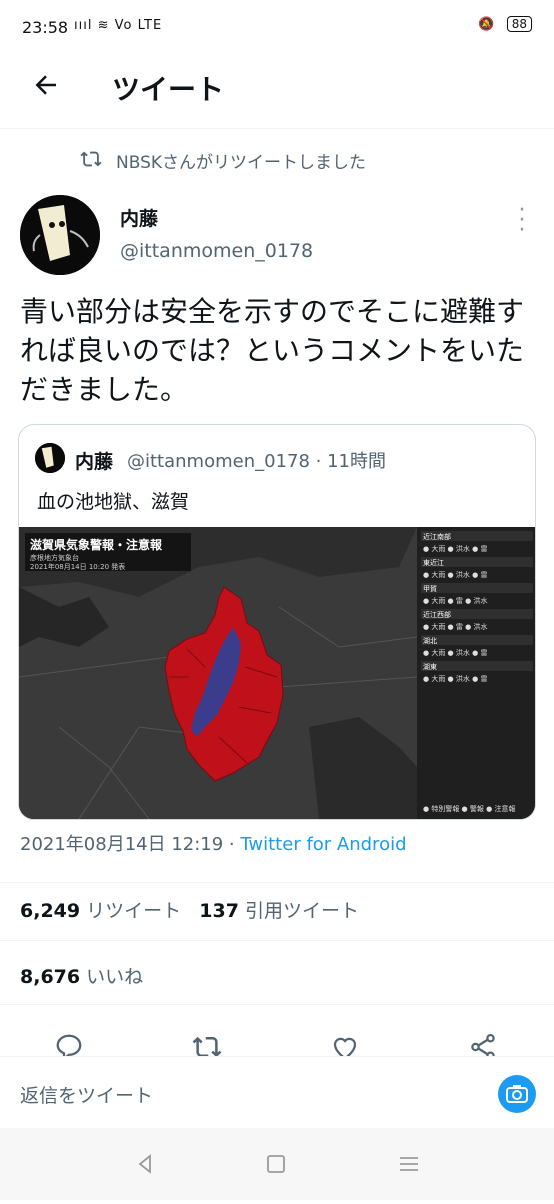  Describe the element at coordinates (323, 844) in the screenshot. I see `client-link: Twitter for Android` at that location.